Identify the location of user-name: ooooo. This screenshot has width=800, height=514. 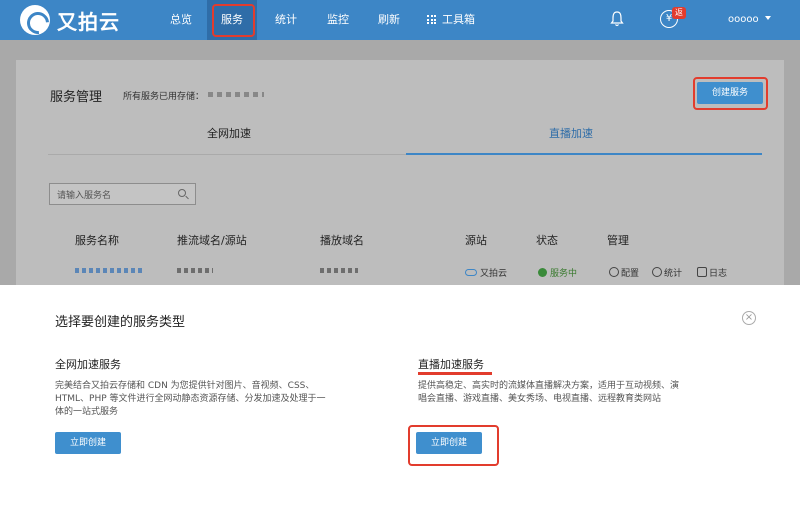
(743, 19).